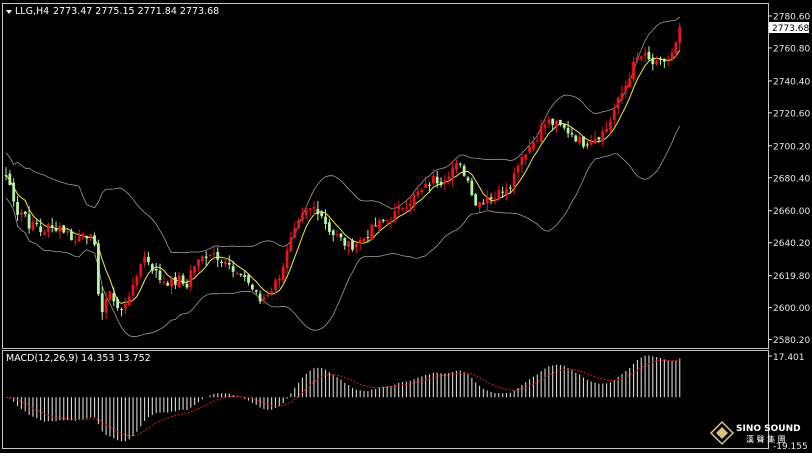  What do you see at coordinates (32, 11) in the screenshot?
I see `symbol-label: LLG,H4` at bounding box center [32, 11].